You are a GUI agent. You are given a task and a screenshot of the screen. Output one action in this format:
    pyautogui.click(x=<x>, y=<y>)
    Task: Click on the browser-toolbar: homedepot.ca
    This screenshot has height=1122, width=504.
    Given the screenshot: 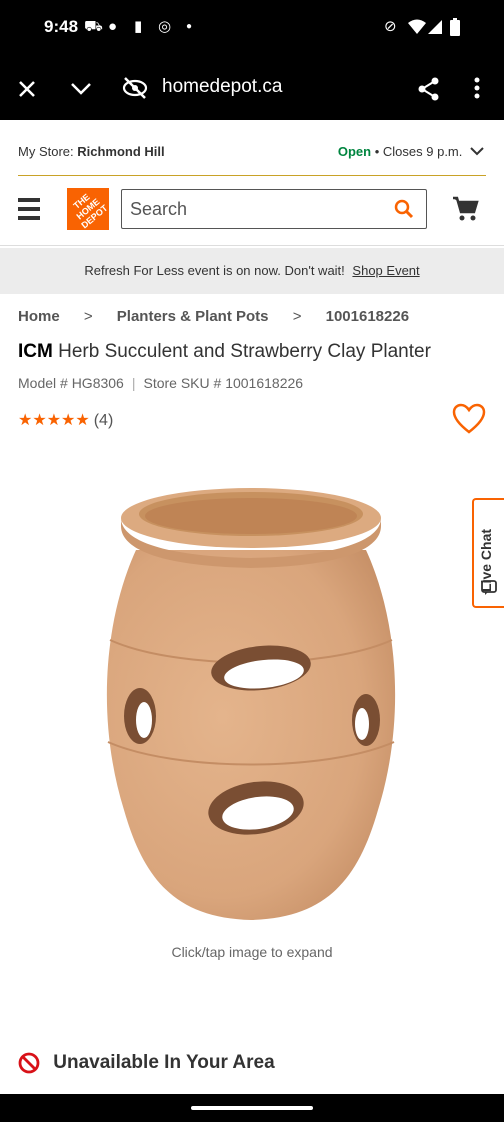 What is the action you would take?
    pyautogui.click(x=252, y=88)
    